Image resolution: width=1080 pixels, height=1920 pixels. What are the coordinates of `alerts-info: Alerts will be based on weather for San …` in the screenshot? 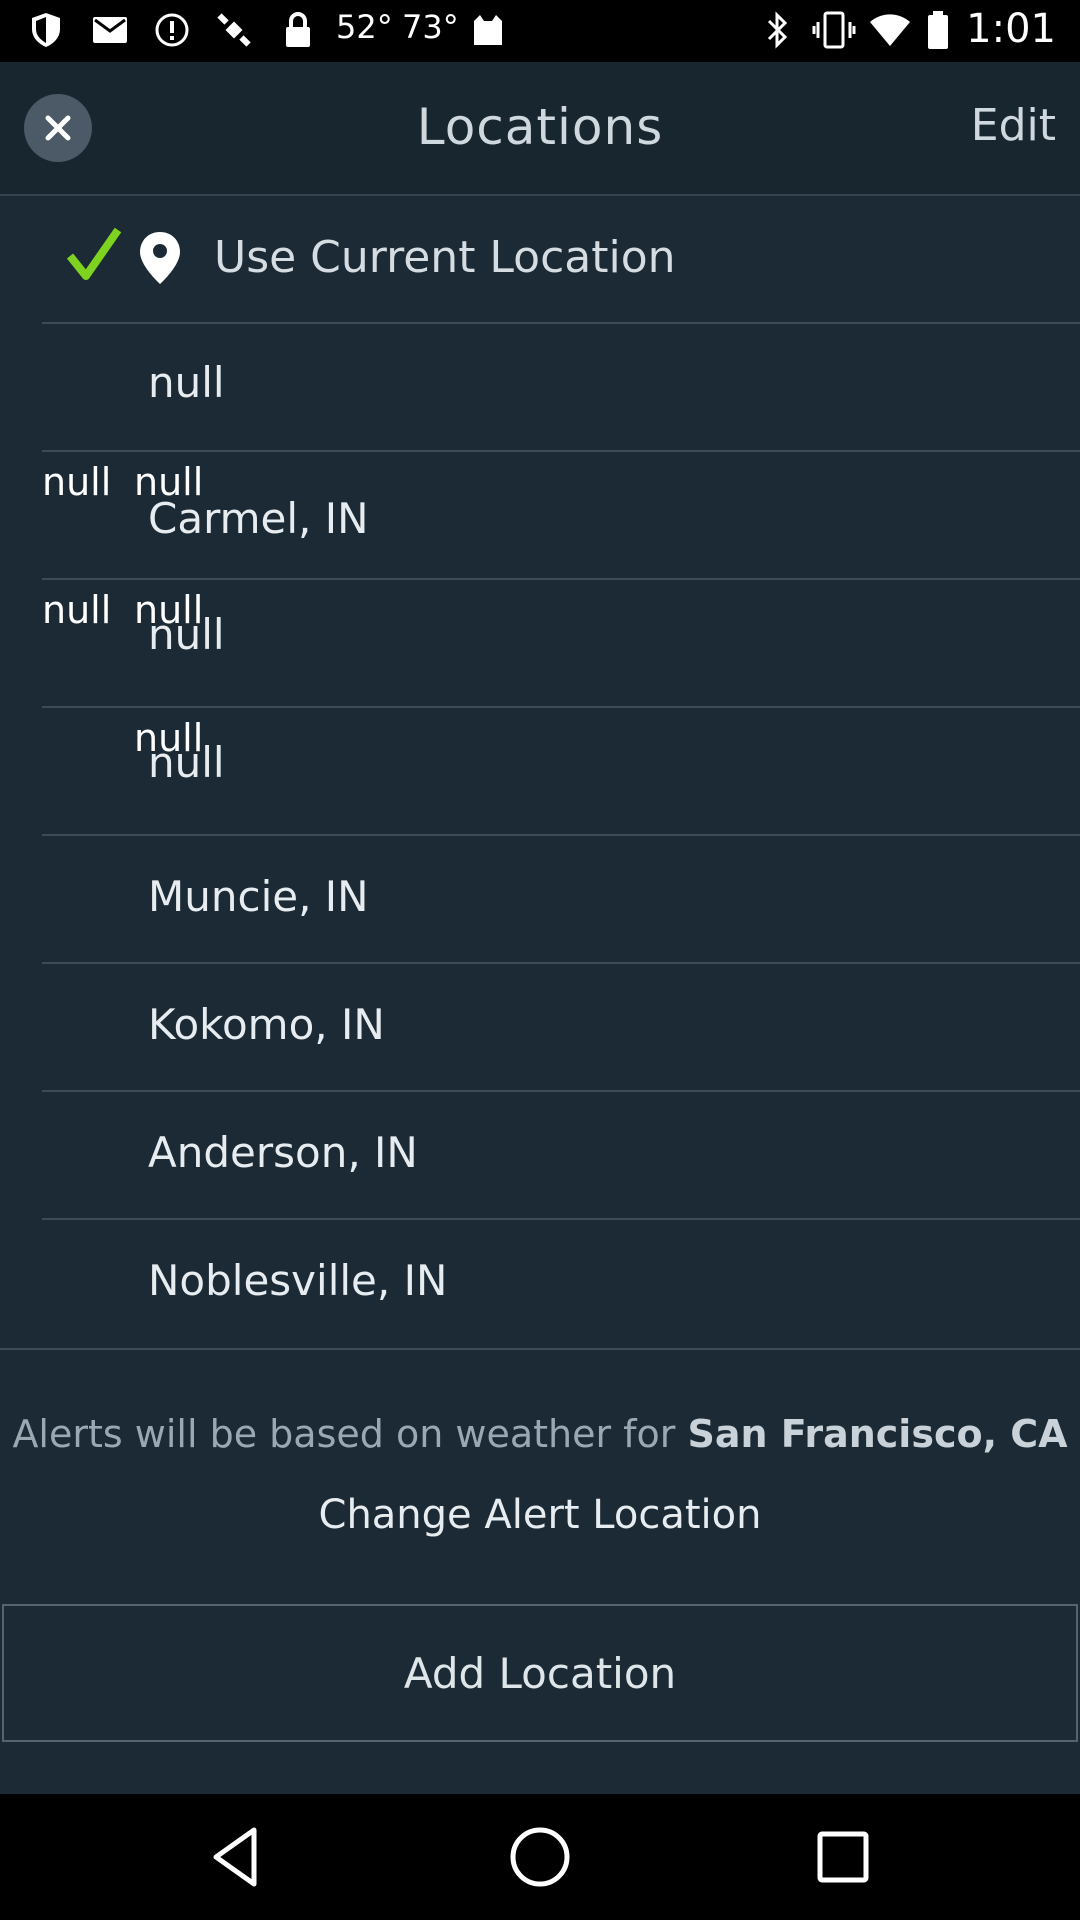 It's located at (540, 1434).